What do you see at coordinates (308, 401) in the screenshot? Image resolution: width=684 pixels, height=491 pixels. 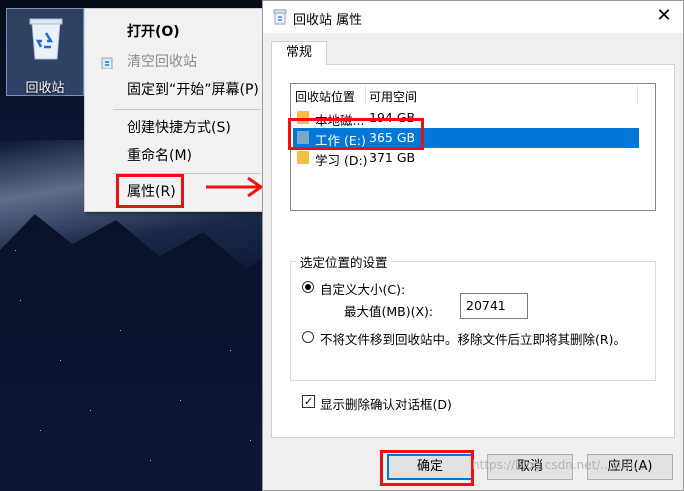 I see `confirm-delete-checkbox: ✓` at bounding box center [308, 401].